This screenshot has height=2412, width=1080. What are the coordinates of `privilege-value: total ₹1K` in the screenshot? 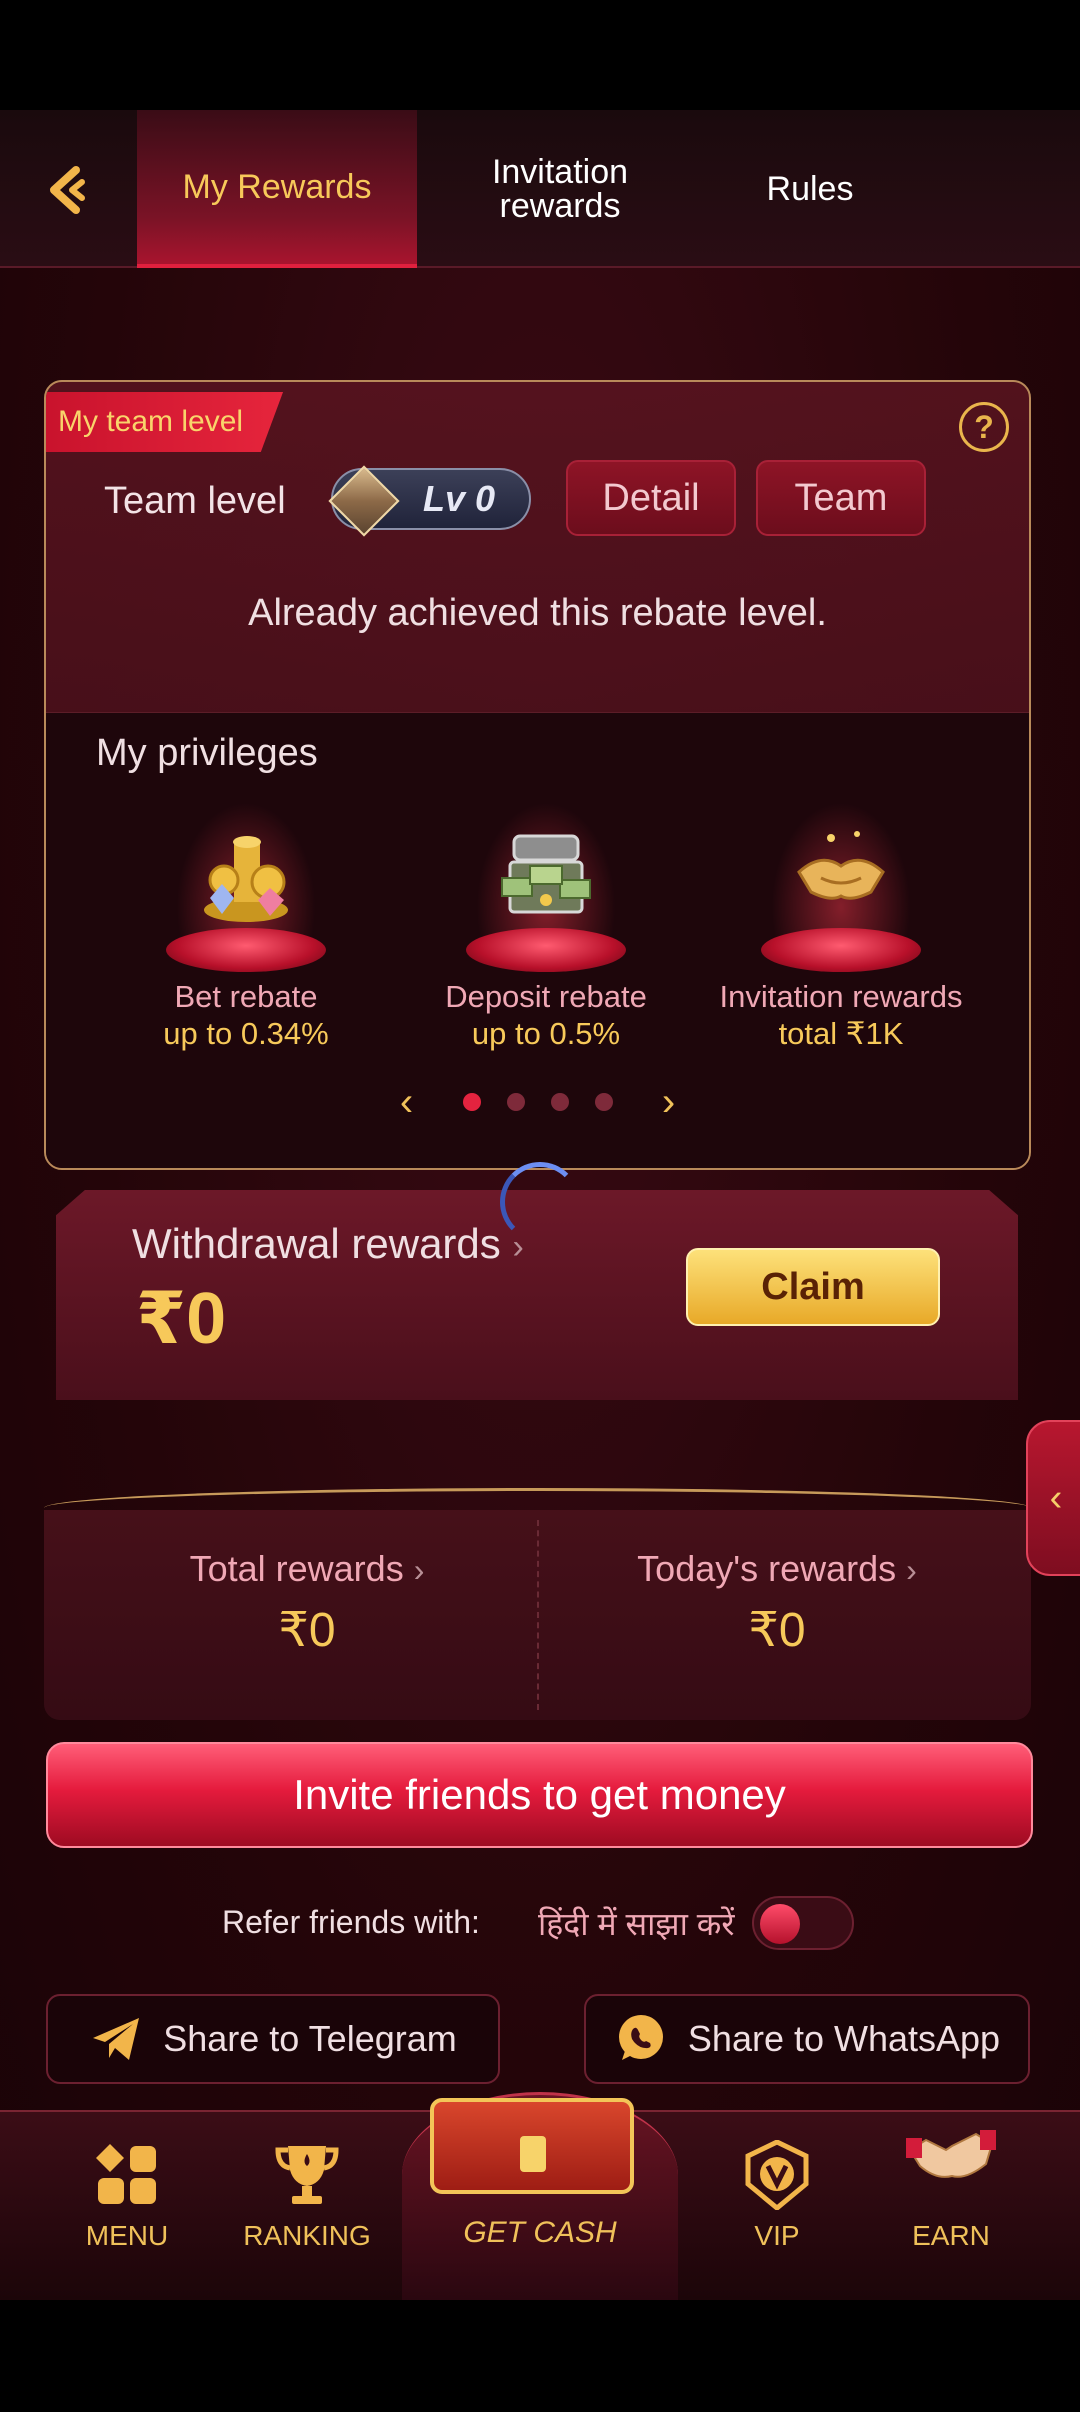 It's located at (841, 1034).